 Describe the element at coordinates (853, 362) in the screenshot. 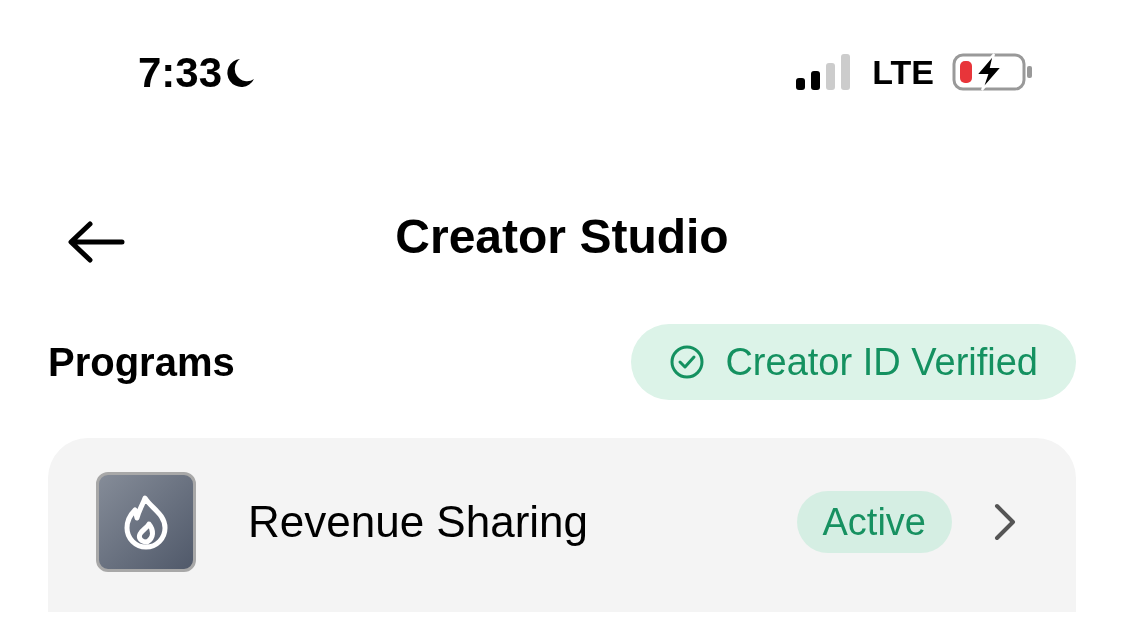

I see `verified-badge: Creator ID Verified` at that location.